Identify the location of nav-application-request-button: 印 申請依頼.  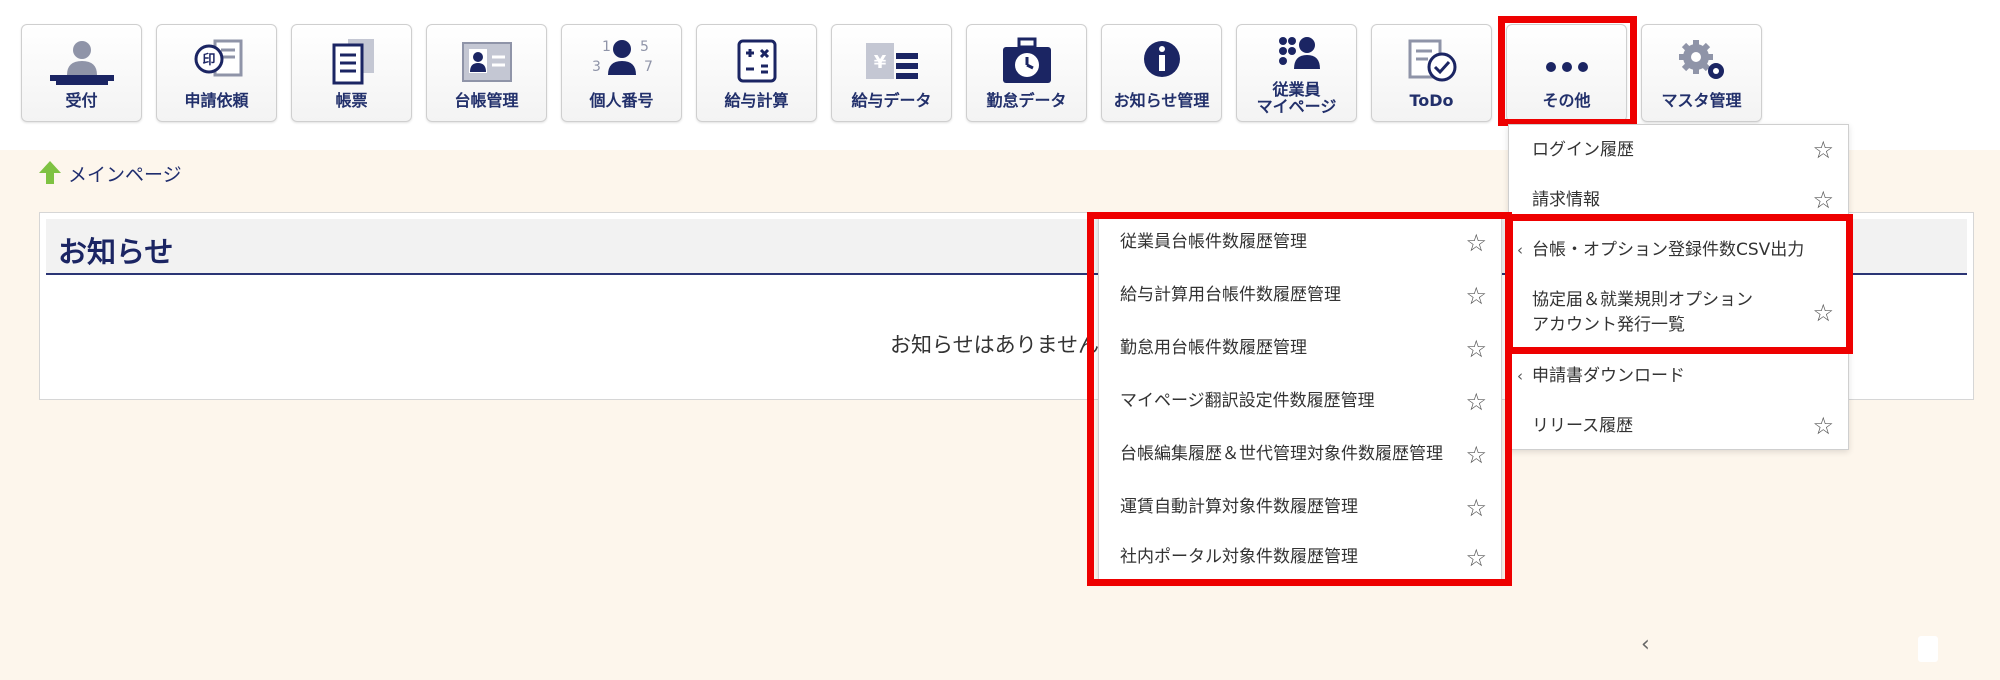
(216, 73).